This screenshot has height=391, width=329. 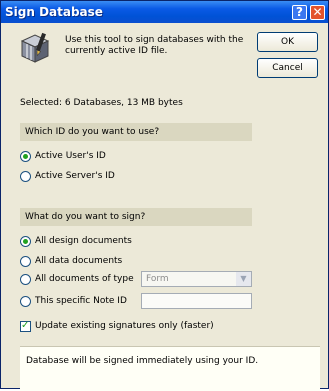 I want to click on radio-active-user-id: Active User's ID, so click(x=63, y=156).